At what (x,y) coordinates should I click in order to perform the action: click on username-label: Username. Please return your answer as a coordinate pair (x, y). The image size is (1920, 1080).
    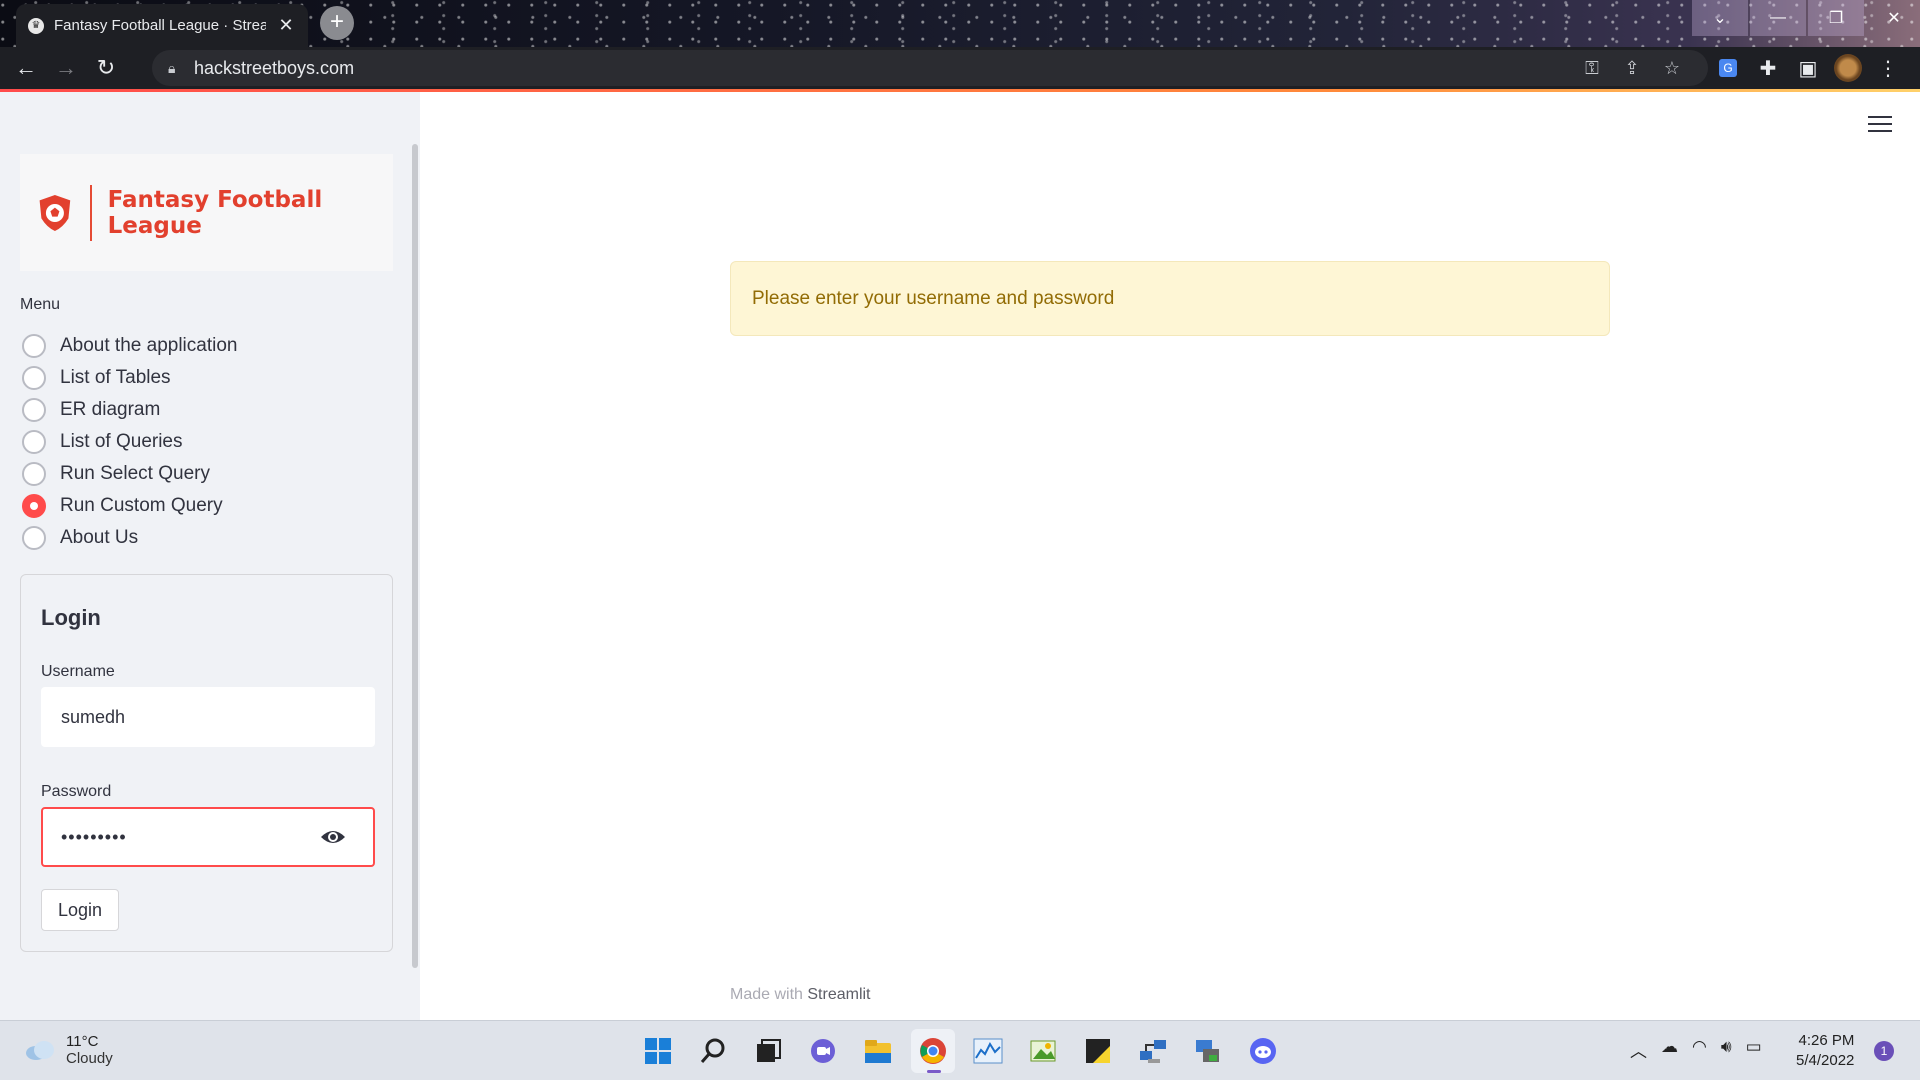
    Looking at the image, I should click on (78, 671).